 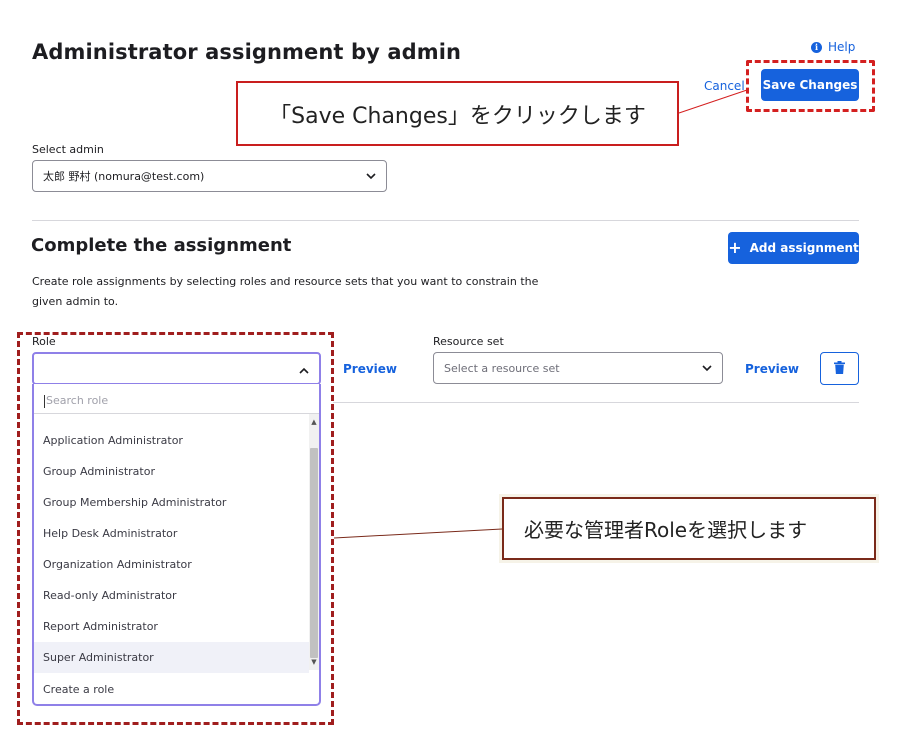 I want to click on section-title: Complete the assignment, so click(x=161, y=245).